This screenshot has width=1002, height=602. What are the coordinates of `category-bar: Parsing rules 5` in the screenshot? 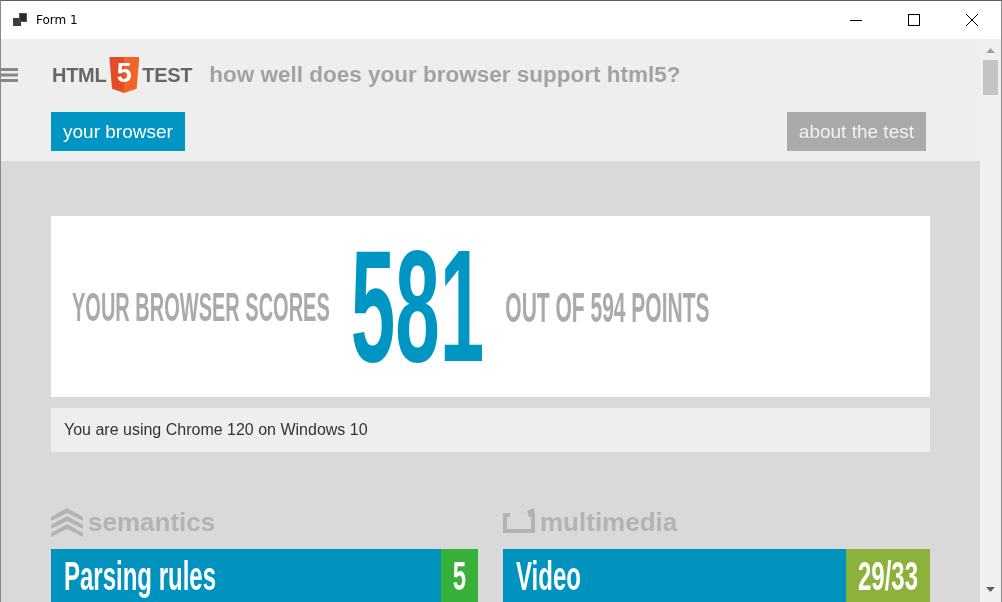 It's located at (264, 575).